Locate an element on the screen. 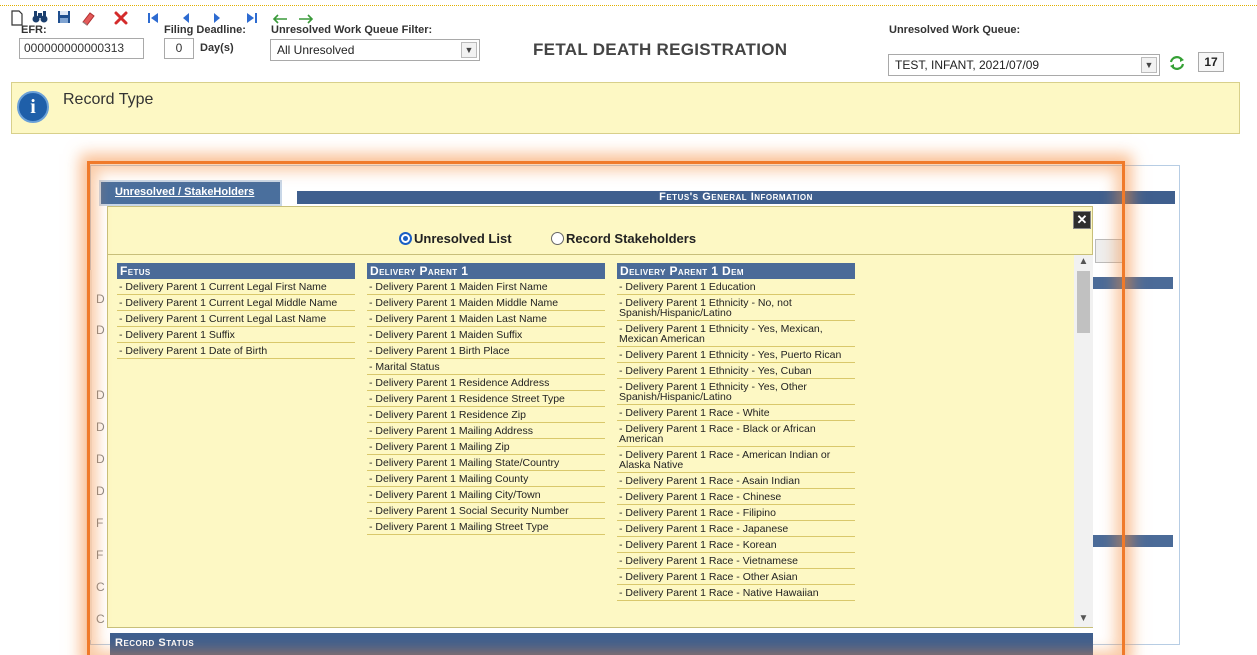  scroll-up-icon: ▲ is located at coordinates (1083, 262).